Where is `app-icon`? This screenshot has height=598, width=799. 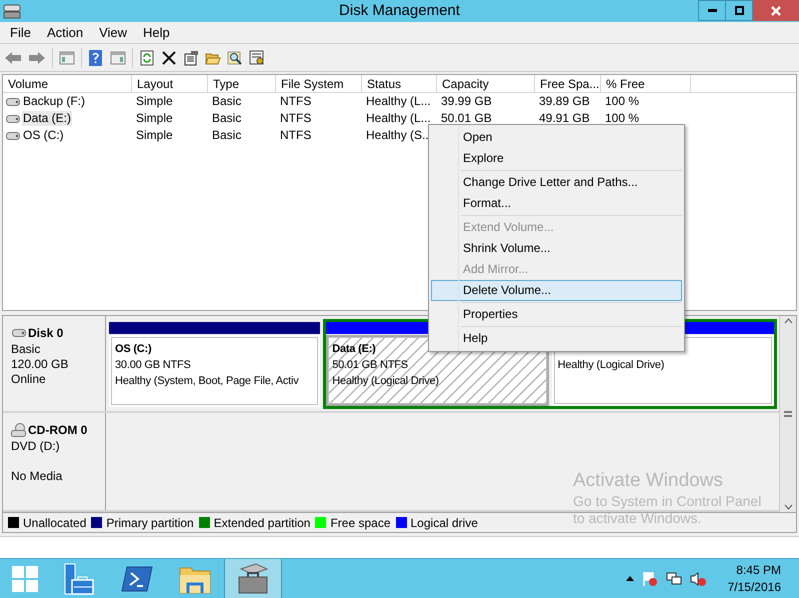
app-icon is located at coordinates (12, 11).